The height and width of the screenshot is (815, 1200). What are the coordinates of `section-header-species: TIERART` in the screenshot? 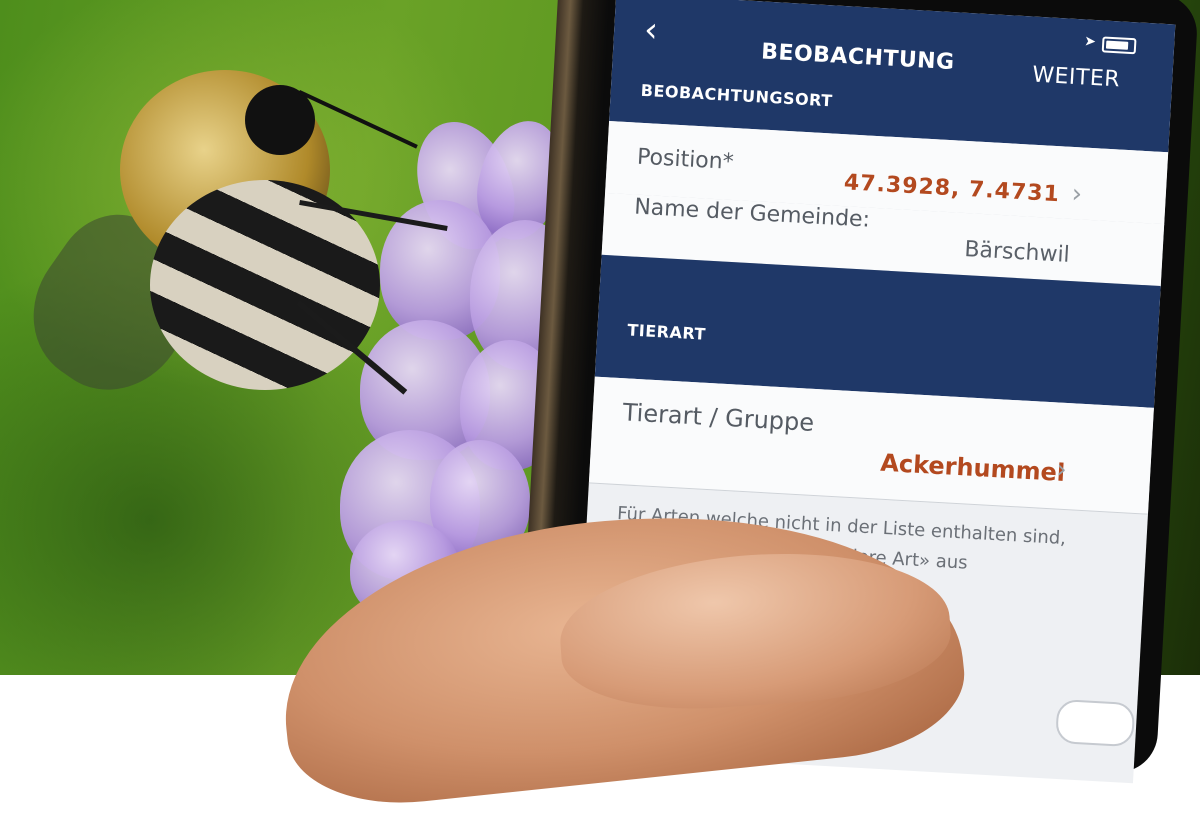 It's located at (666, 332).